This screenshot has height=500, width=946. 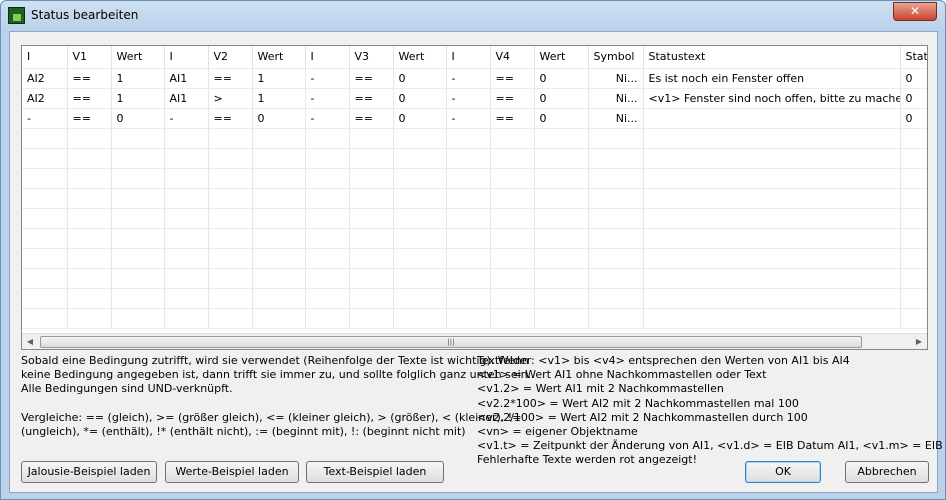 I want to click on column-header: I, so click(x=327, y=57).